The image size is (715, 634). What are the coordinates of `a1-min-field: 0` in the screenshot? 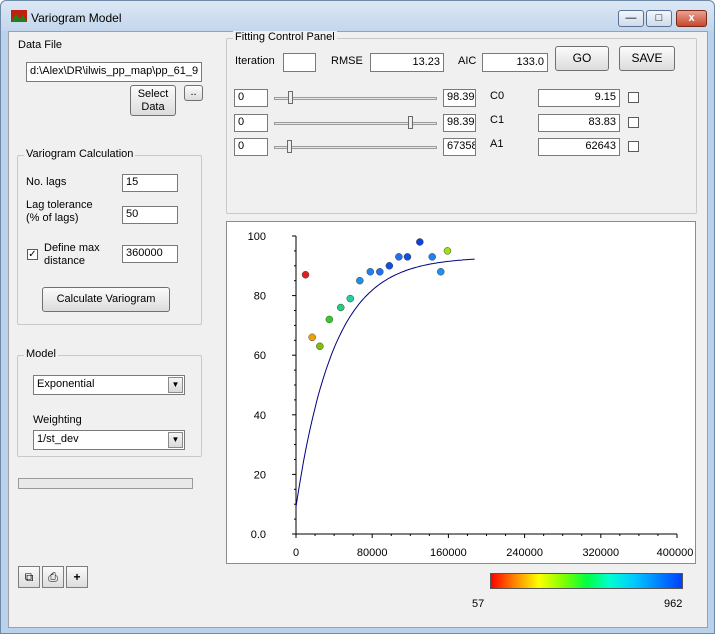 It's located at (251, 147).